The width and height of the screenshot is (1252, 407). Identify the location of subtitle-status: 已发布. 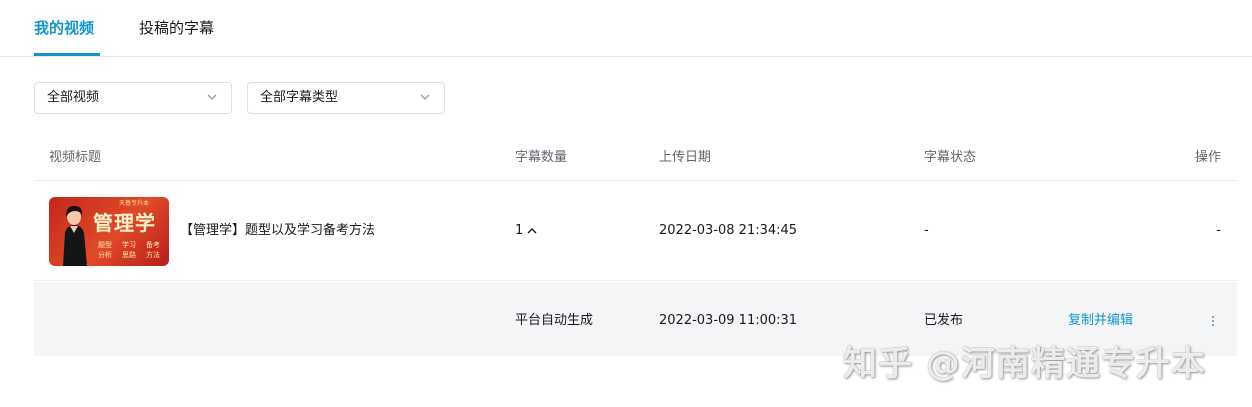
(944, 320).